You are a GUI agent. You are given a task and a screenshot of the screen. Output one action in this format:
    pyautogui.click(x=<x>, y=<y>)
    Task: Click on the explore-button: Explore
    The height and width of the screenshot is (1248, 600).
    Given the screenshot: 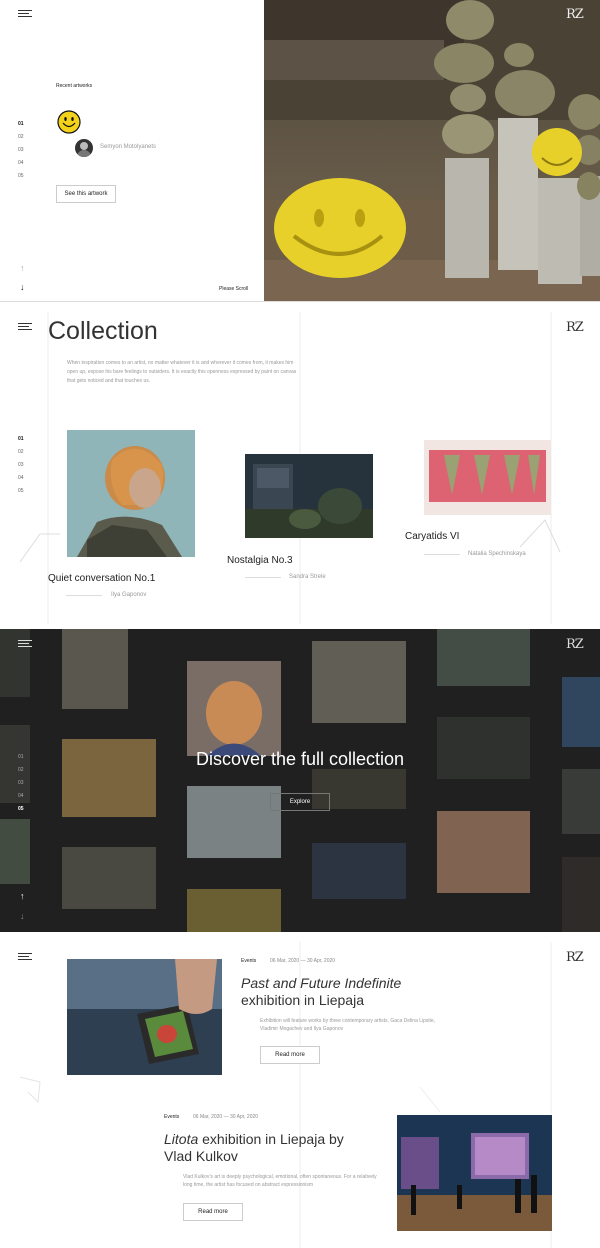 What is the action you would take?
    pyautogui.click(x=300, y=802)
    